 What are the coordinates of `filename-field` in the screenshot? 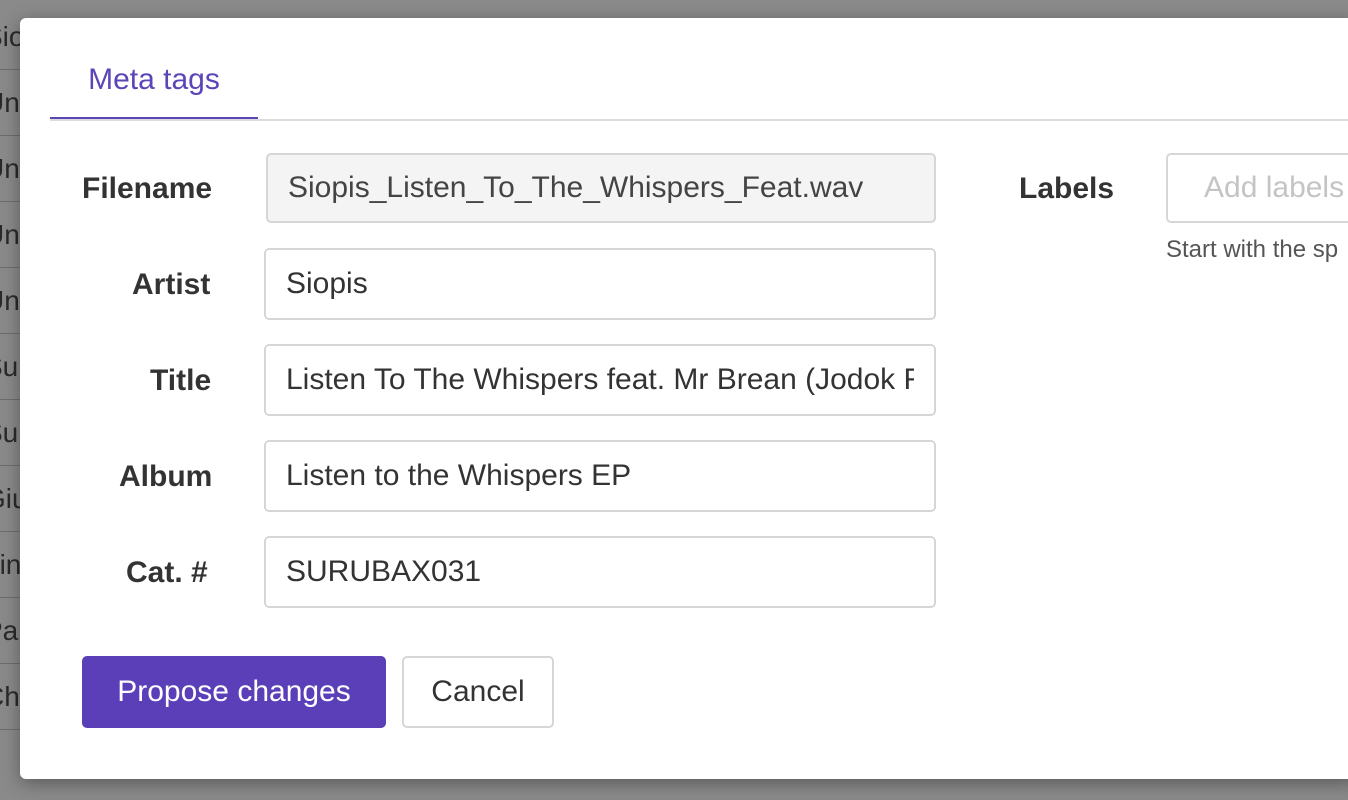 It's located at (601, 188).